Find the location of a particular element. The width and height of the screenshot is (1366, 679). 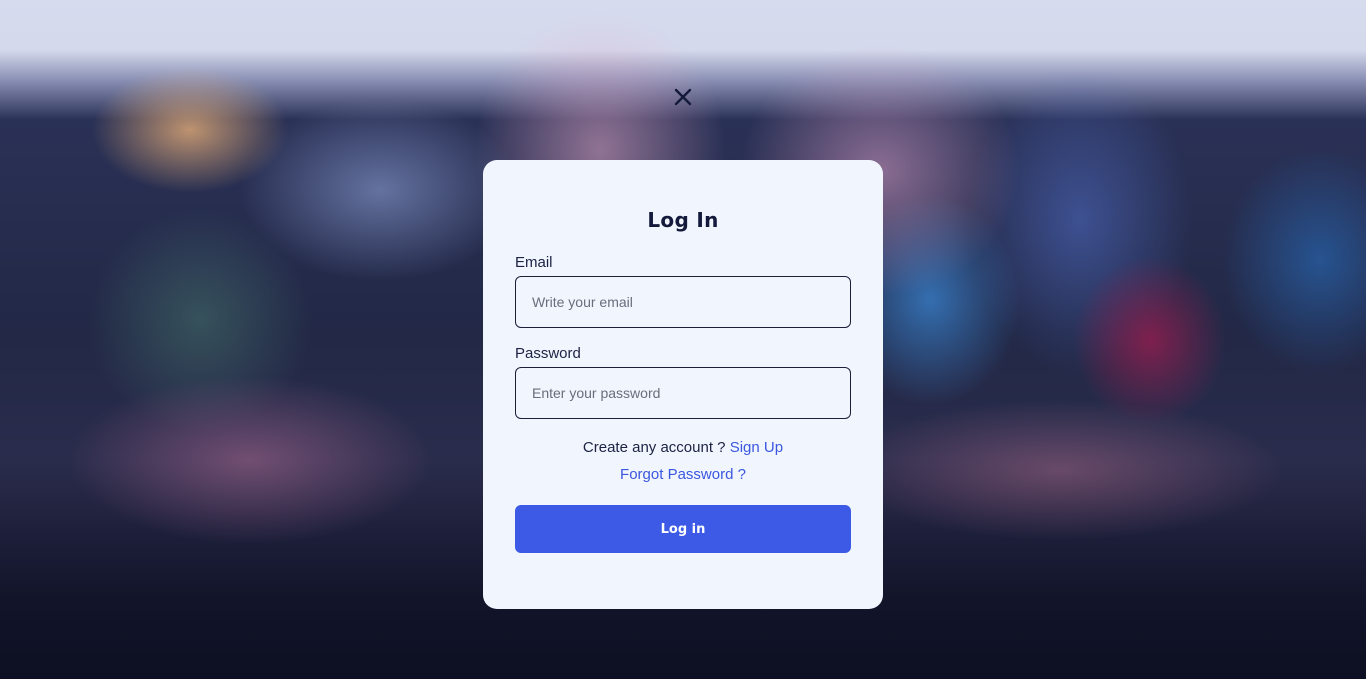

modal-title: Log In is located at coordinates (683, 220).